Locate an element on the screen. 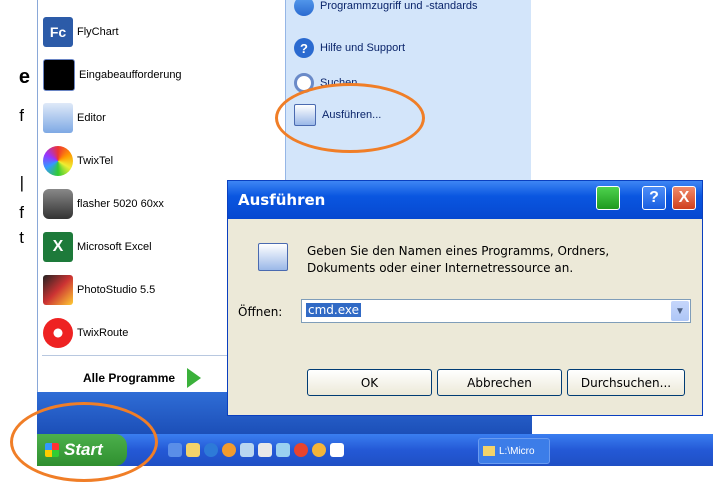 The height and width of the screenshot is (485, 713). all-programs-button: Alle Programme is located at coordinates (142, 378).